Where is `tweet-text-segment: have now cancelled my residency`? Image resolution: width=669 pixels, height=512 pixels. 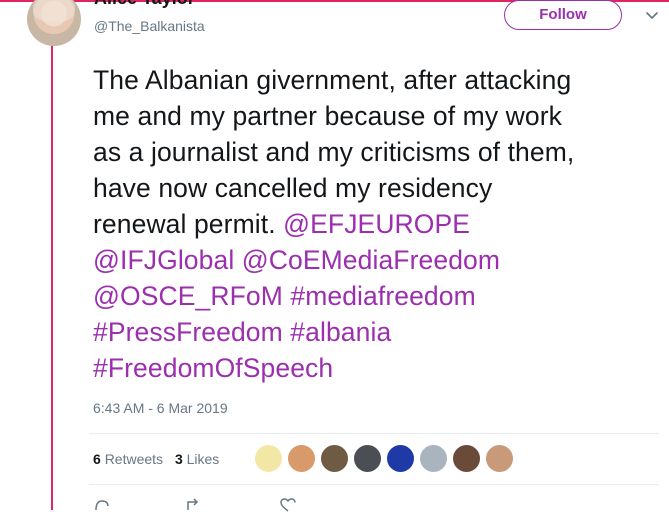
tweet-text-segment: have now cancelled my residency is located at coordinates (293, 188).